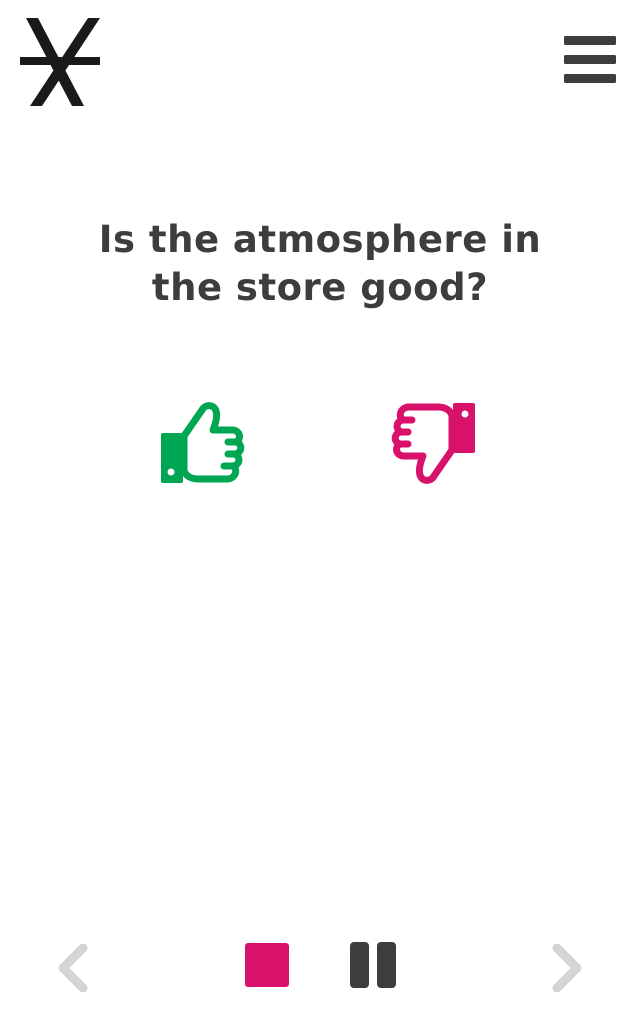  Describe the element at coordinates (60, 62) in the screenshot. I see `asterisk-logo-icon` at that location.